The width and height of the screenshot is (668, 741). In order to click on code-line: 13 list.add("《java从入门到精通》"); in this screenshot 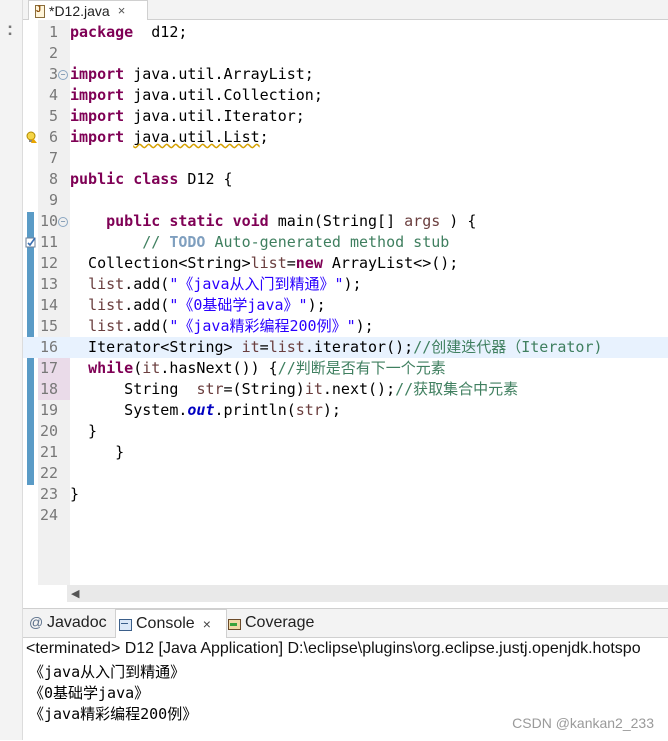, I will do `click(345, 284)`.